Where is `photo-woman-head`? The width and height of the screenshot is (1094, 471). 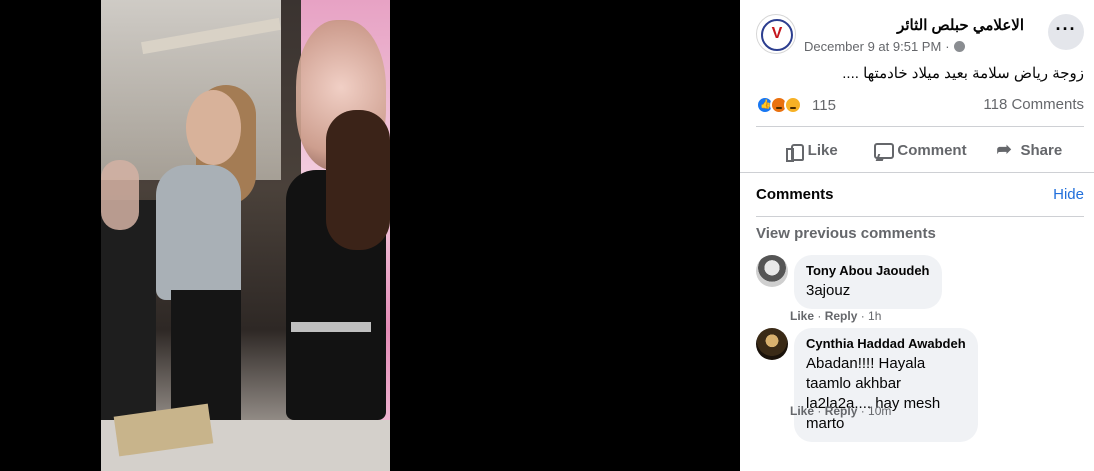
photo-woman-head is located at coordinates (213, 127).